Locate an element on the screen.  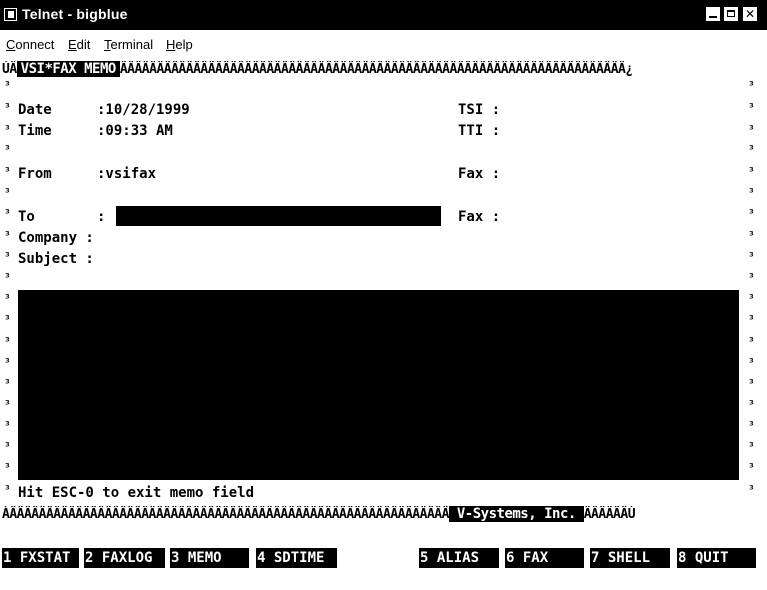
time-label: Time is located at coordinates (35, 131).